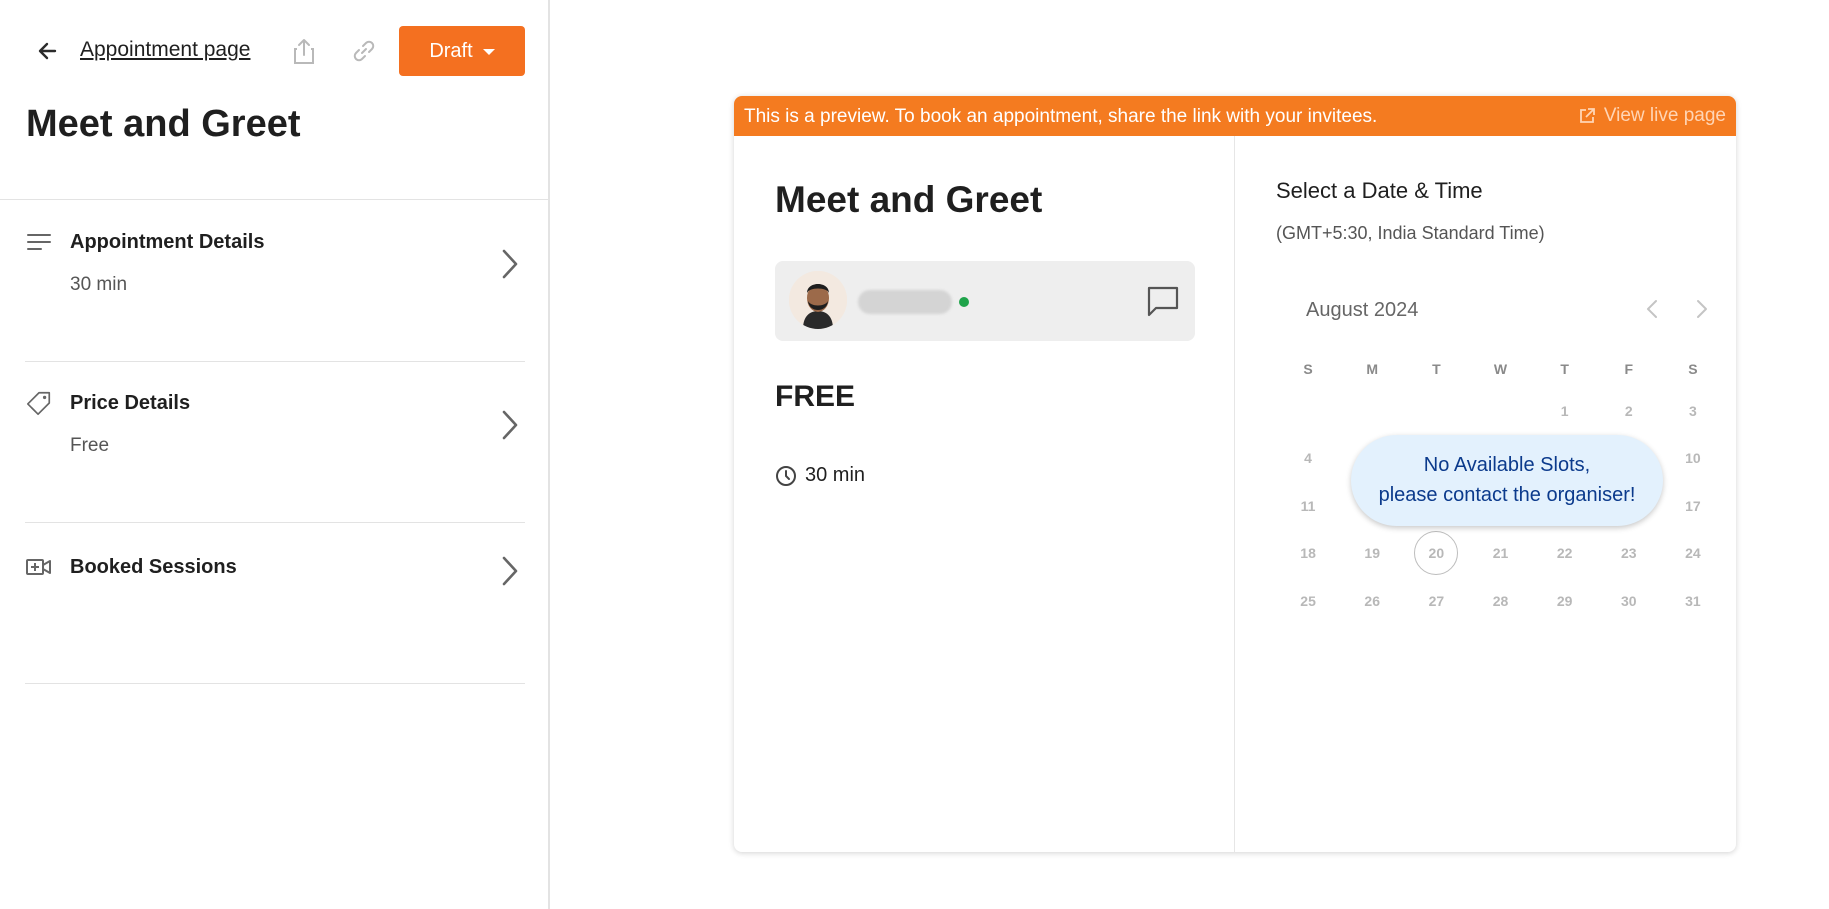  Describe the element at coordinates (274, 50) in the screenshot. I see `sidebar-toolbar: Appointment page Draft` at that location.